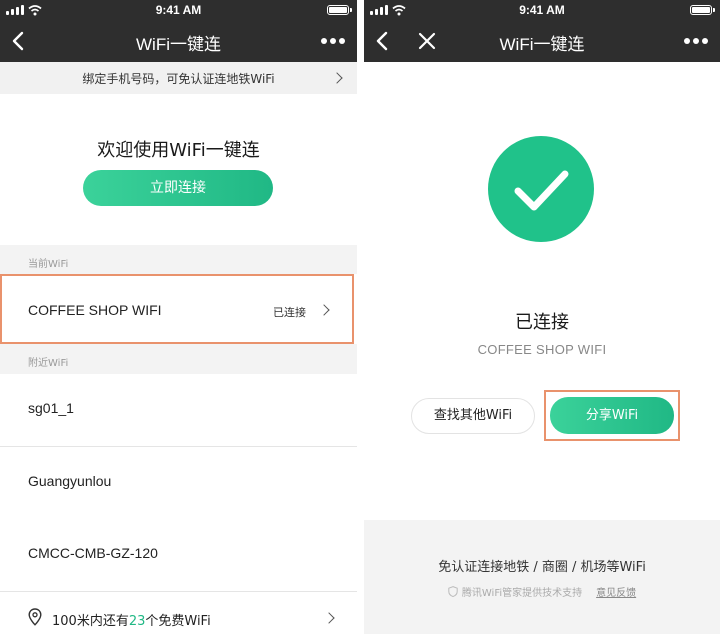  Describe the element at coordinates (612, 415) in the screenshot. I see `share-wifi-button: 分享WiFi` at that location.